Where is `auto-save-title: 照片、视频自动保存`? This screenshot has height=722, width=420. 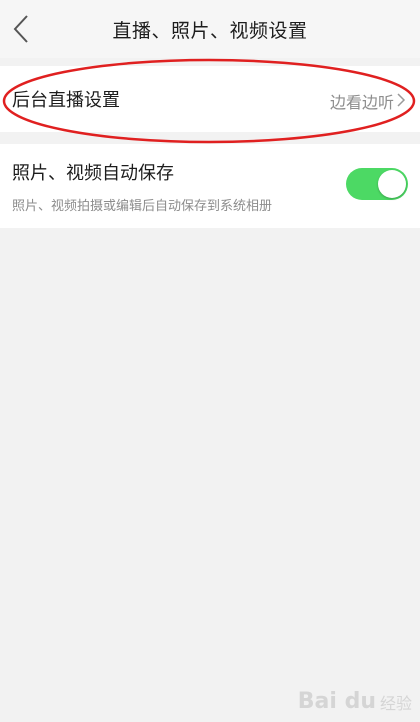 auto-save-title: 照片、视频自动保存 is located at coordinates (93, 173).